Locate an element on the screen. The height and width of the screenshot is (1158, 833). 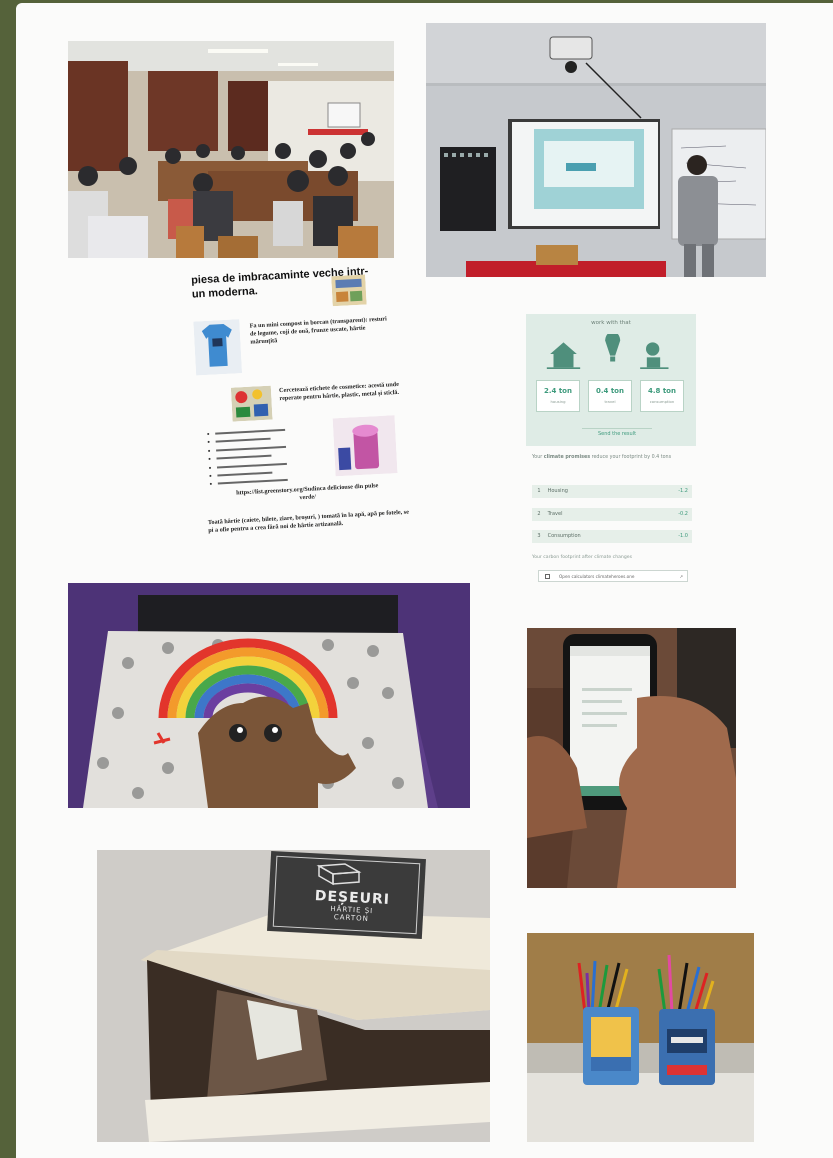
calculator-link: Open calculators climateheroes.one ↗ is located at coordinates (613, 576).